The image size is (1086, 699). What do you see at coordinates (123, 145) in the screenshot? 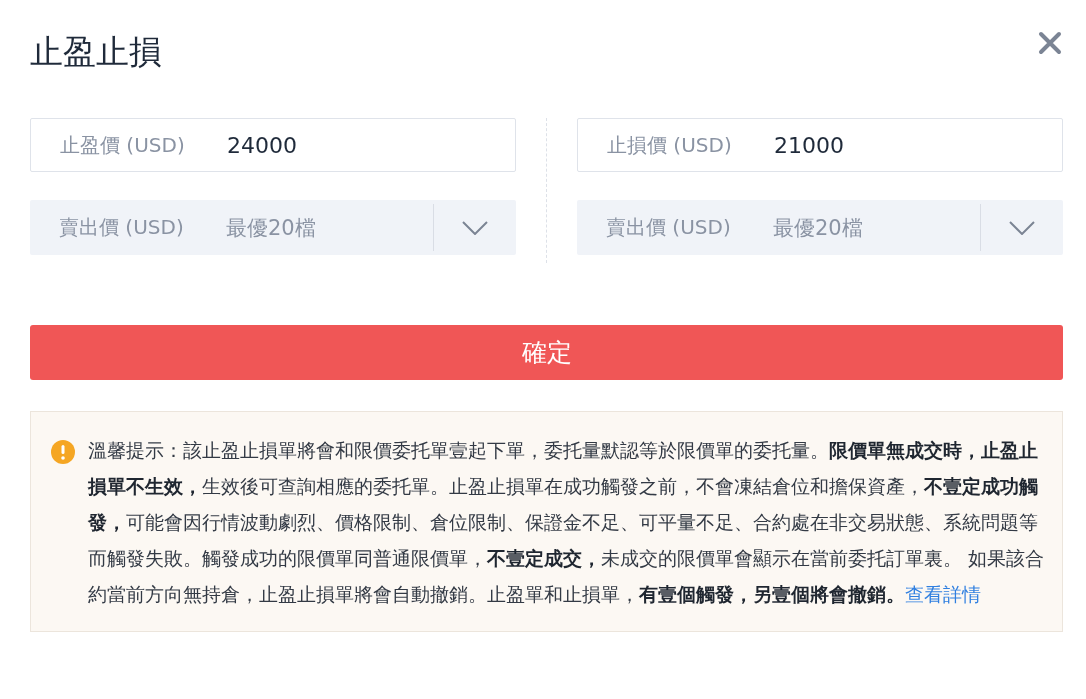
I see `field-label: 止盈價 (USD)` at bounding box center [123, 145].